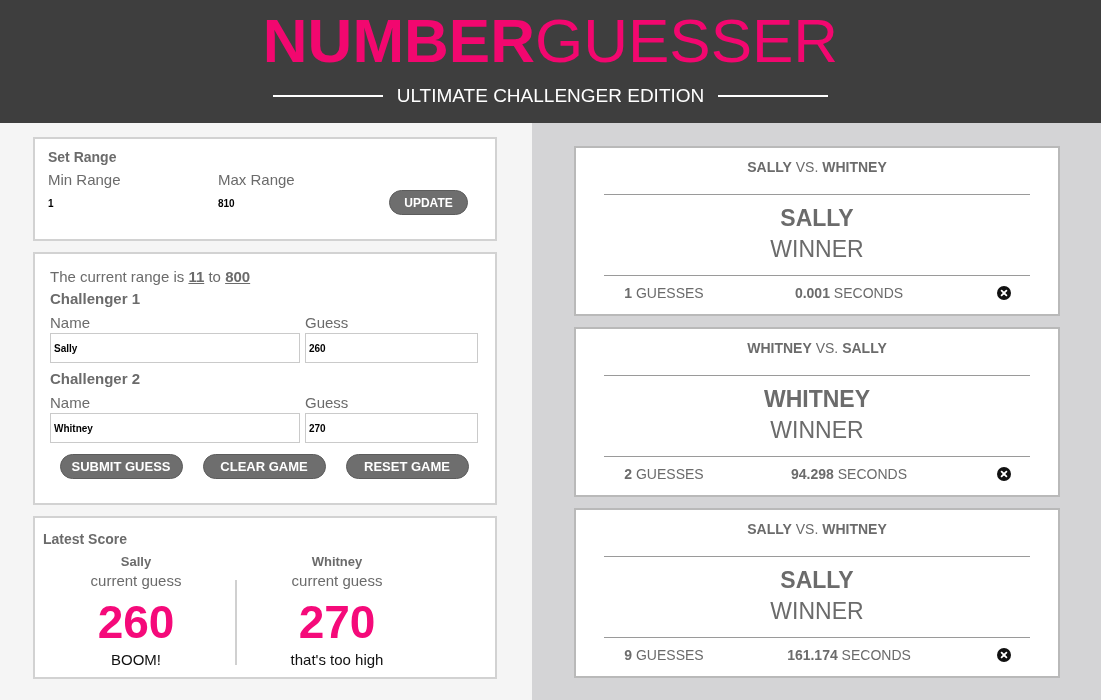  Describe the element at coordinates (337, 562) in the screenshot. I see `player-name: Whitney` at that location.